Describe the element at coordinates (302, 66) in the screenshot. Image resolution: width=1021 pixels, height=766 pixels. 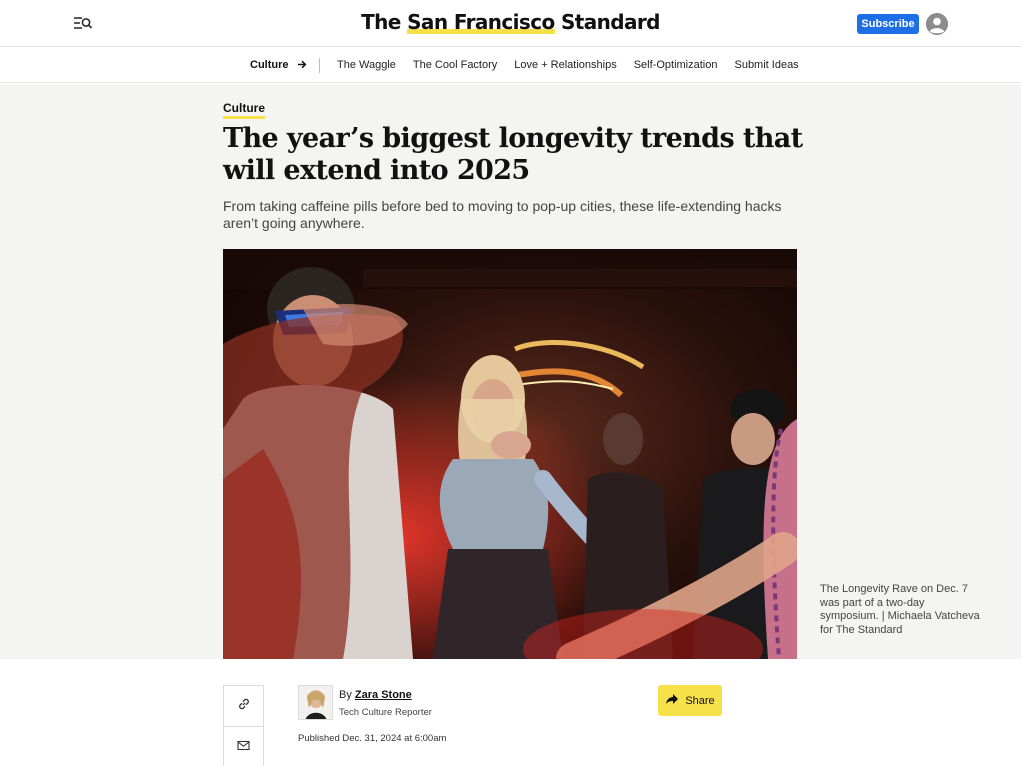
I see `arrow-right-icon` at that location.